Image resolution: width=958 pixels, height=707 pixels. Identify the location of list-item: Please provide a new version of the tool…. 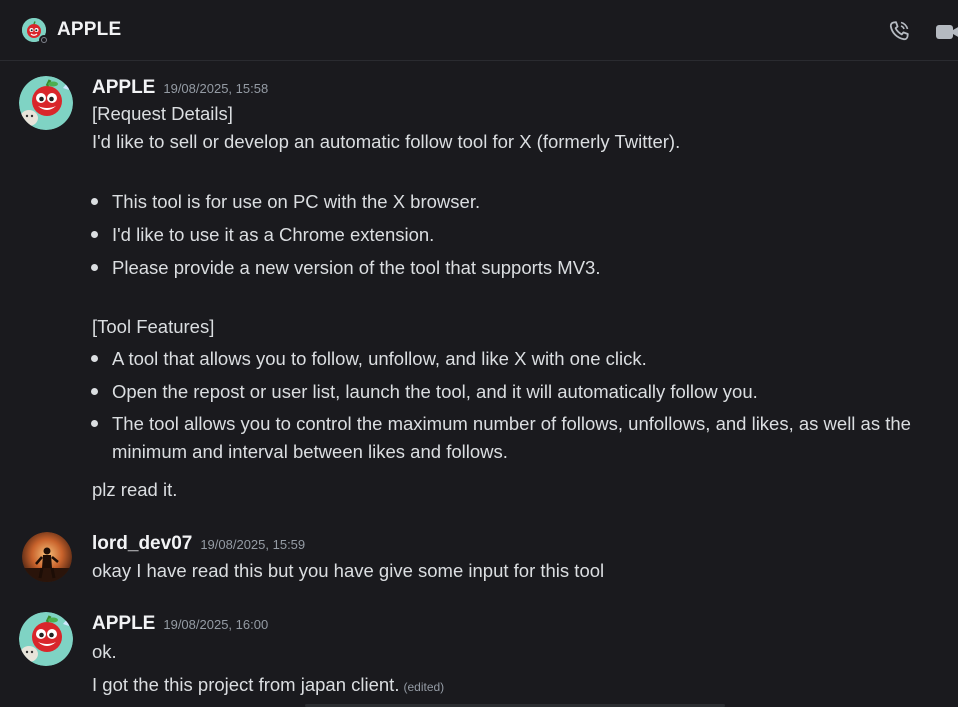
(356, 267).